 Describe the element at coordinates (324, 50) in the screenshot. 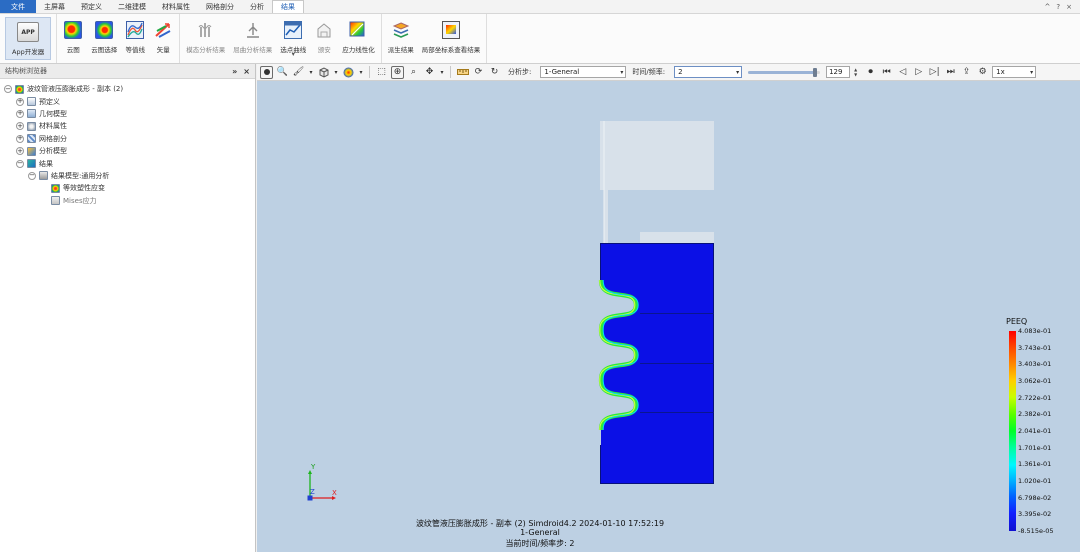

I see `probe-label: 颁安` at that location.